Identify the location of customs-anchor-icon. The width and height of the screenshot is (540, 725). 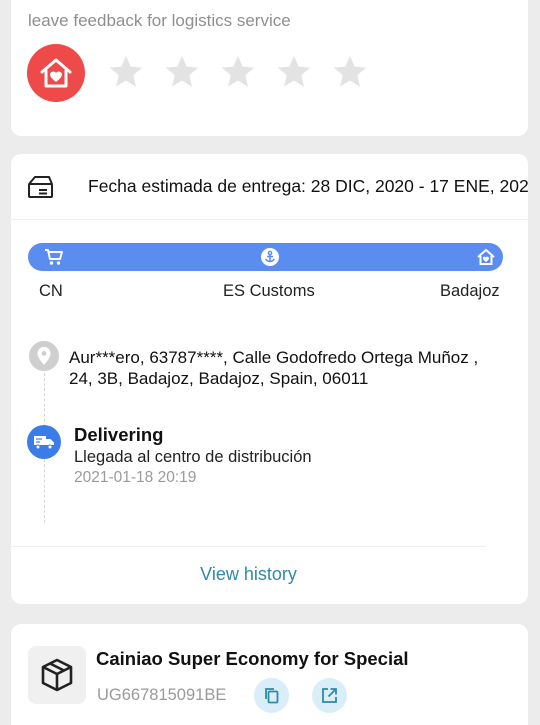
(270, 257).